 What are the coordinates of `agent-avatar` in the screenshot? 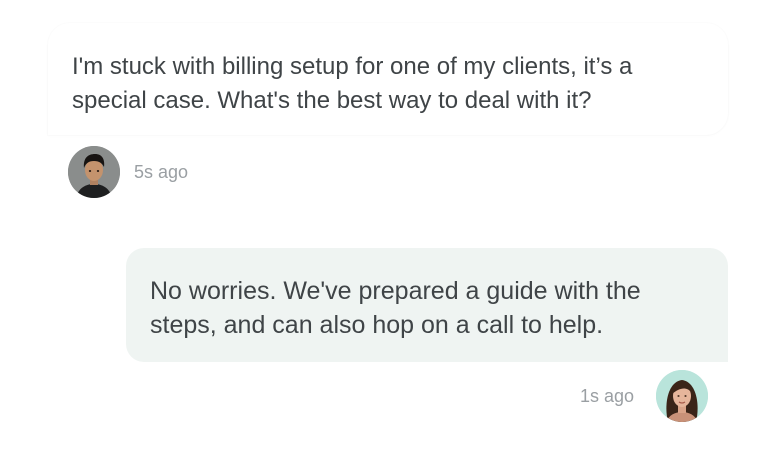 It's located at (682, 396).